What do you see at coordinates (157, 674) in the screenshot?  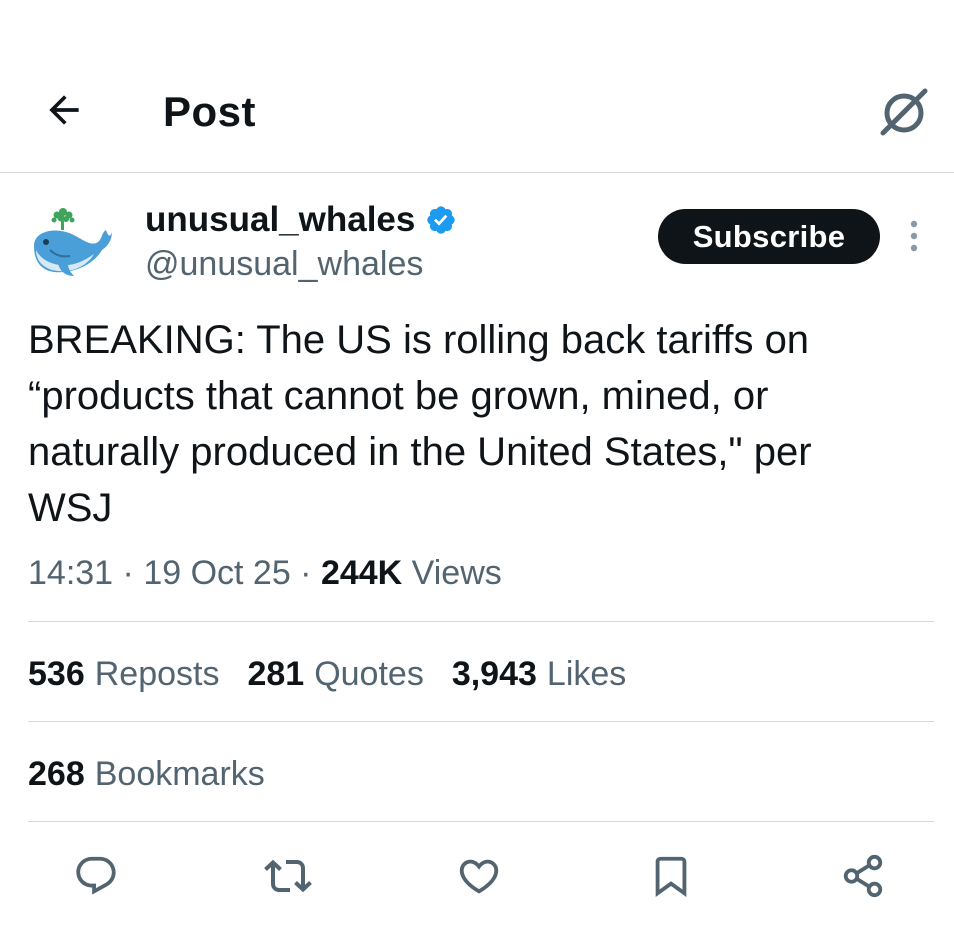 I see `reposts-label: Reposts` at bounding box center [157, 674].